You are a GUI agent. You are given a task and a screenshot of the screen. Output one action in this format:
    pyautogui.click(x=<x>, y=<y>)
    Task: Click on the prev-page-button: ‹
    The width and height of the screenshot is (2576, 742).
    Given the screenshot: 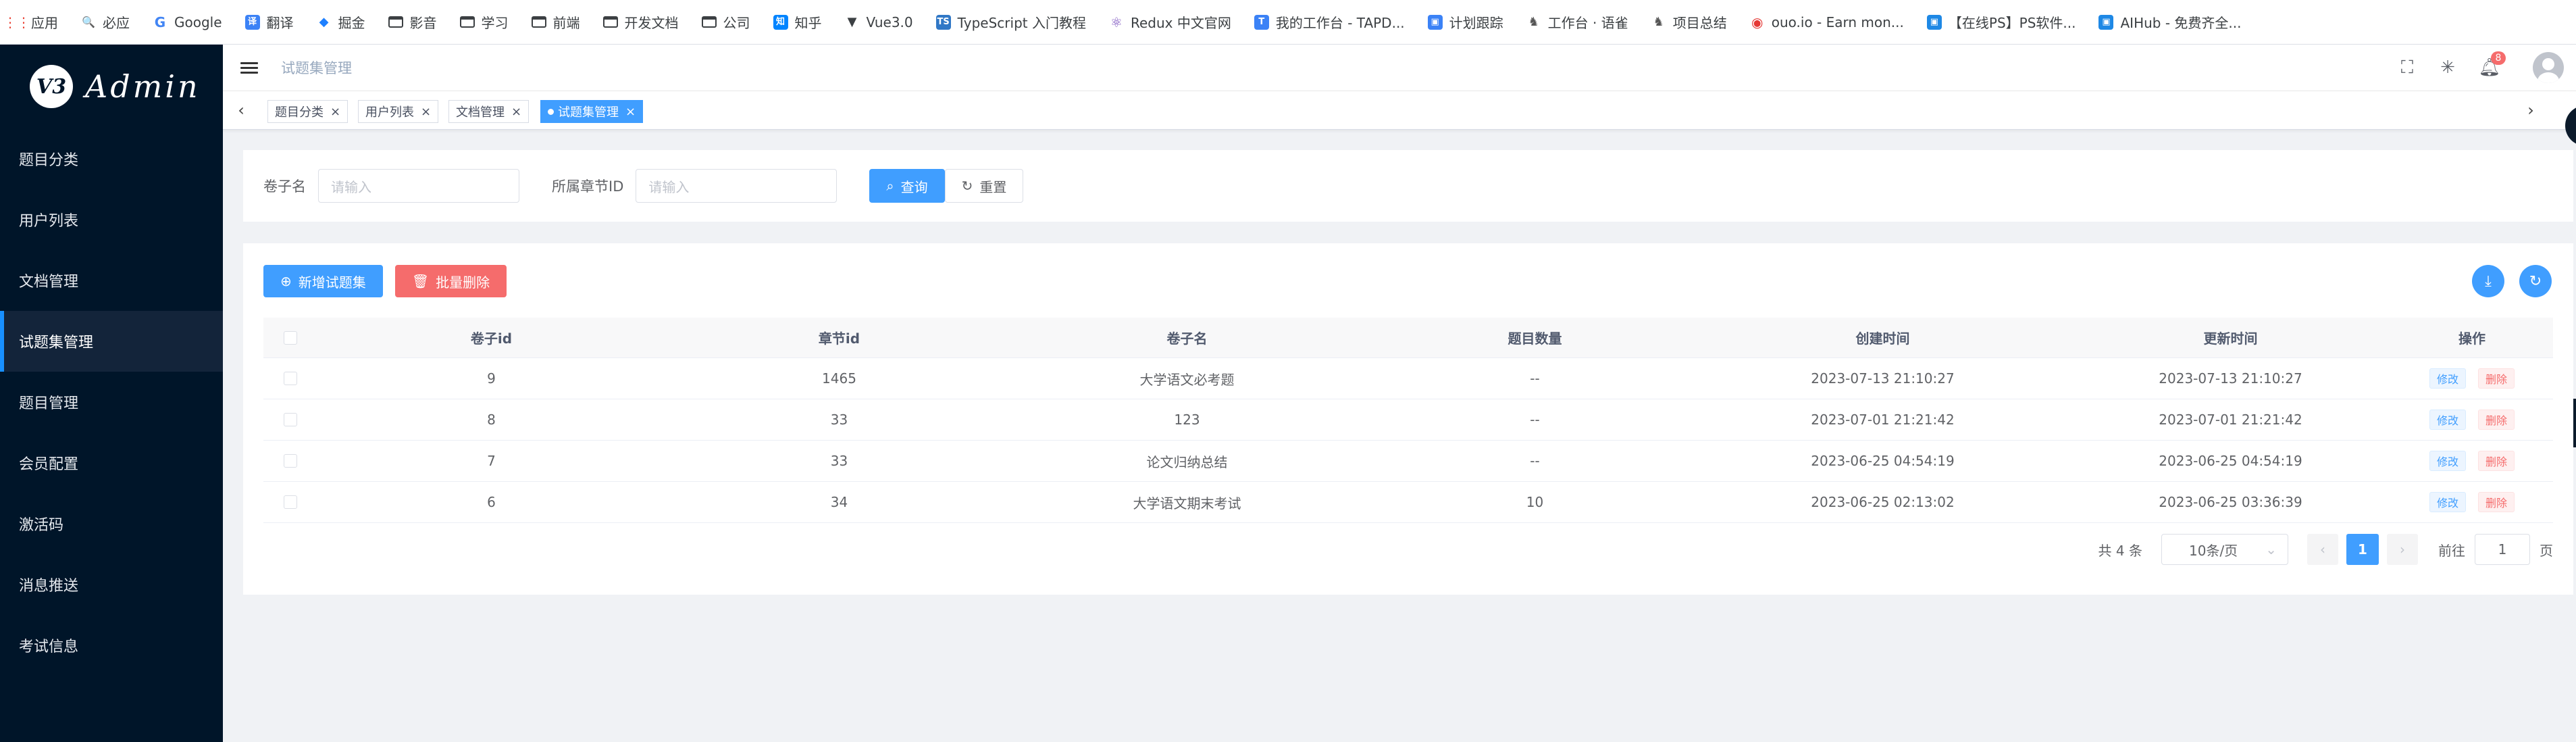 What is the action you would take?
    pyautogui.click(x=2322, y=549)
    